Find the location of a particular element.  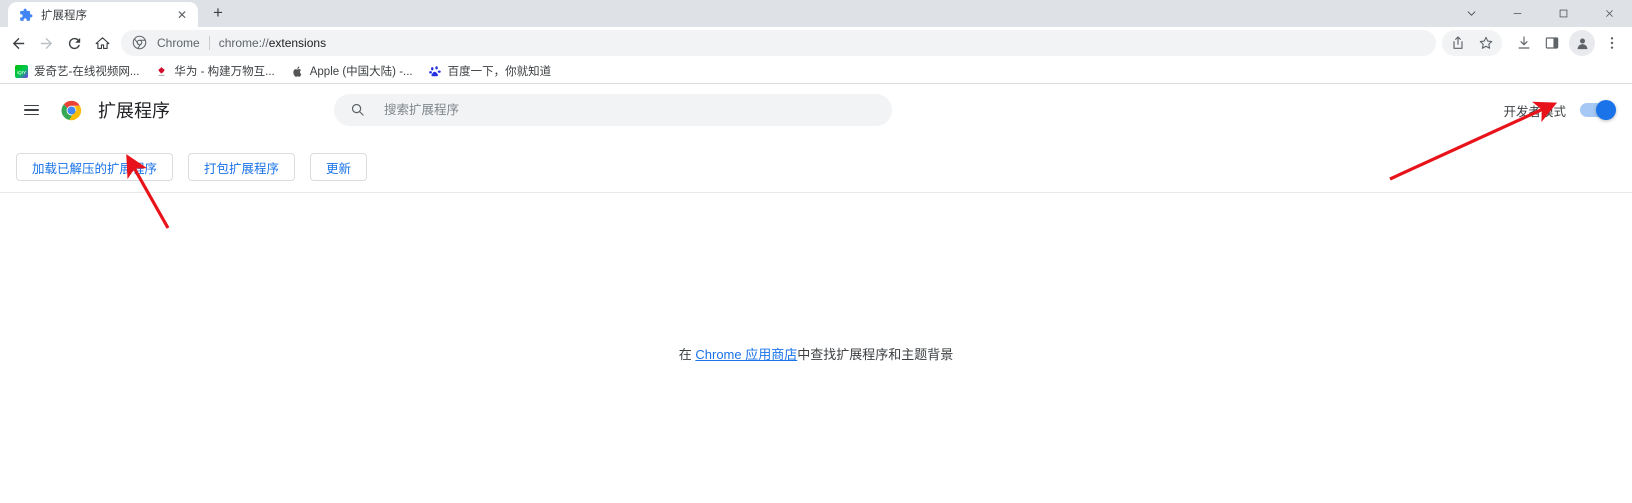

download-icon is located at coordinates (1524, 43).